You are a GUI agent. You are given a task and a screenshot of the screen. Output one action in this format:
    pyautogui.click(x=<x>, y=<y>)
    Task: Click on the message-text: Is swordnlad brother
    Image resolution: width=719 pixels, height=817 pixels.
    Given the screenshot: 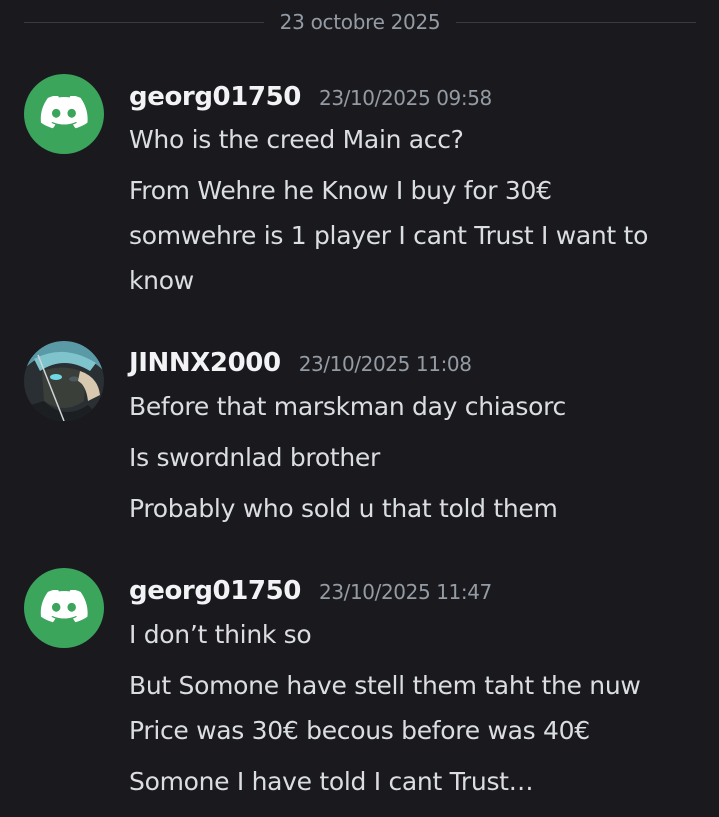 What is the action you would take?
    pyautogui.click(x=254, y=457)
    